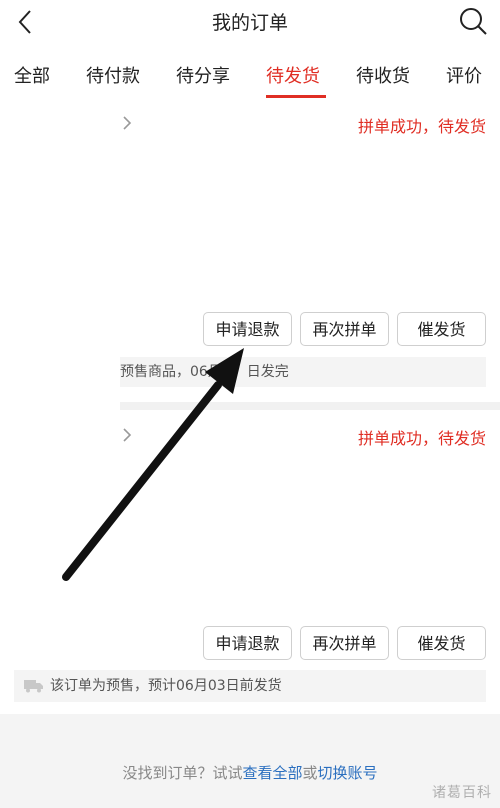  I want to click on presale-note-text: 预售商品，06月0, so click(175, 372).